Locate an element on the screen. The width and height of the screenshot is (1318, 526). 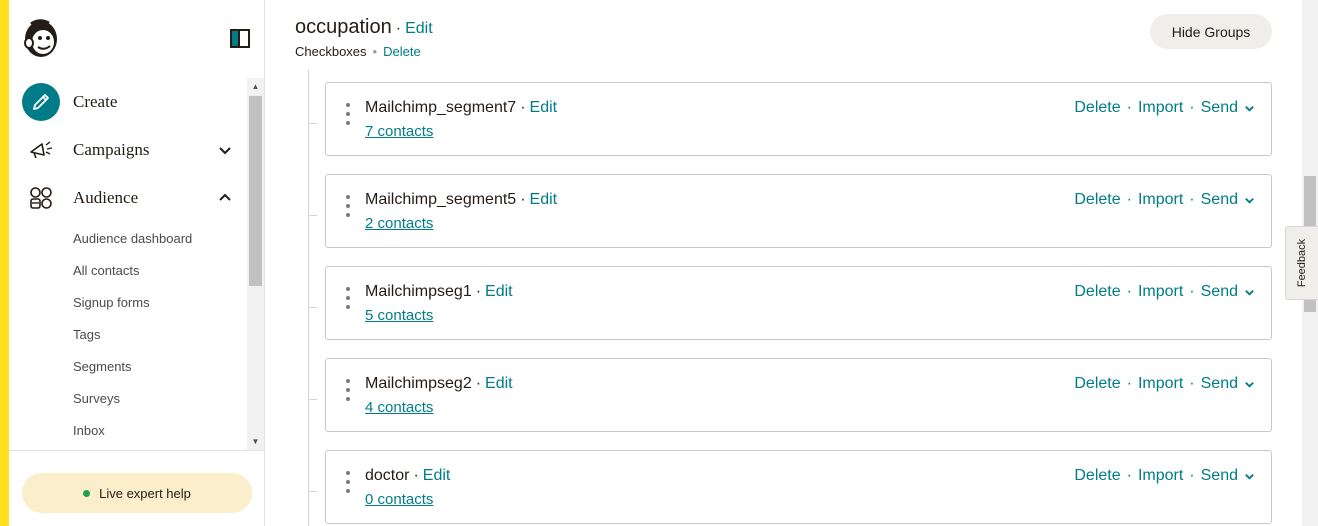
subnav-inbox: Inbox is located at coordinates (89, 430).